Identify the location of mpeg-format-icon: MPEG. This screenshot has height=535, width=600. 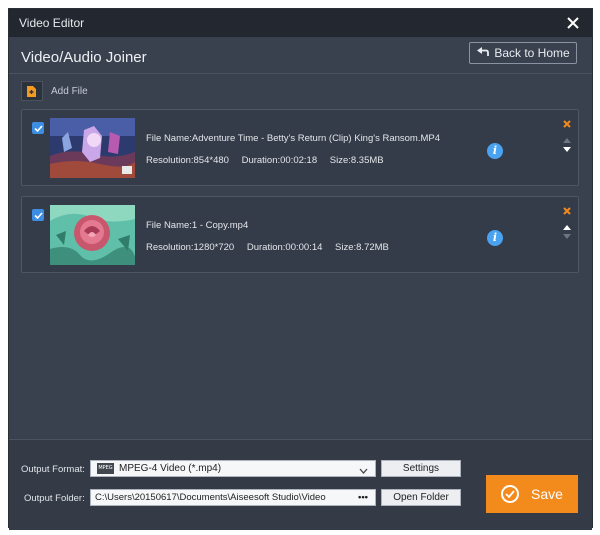
(105, 468).